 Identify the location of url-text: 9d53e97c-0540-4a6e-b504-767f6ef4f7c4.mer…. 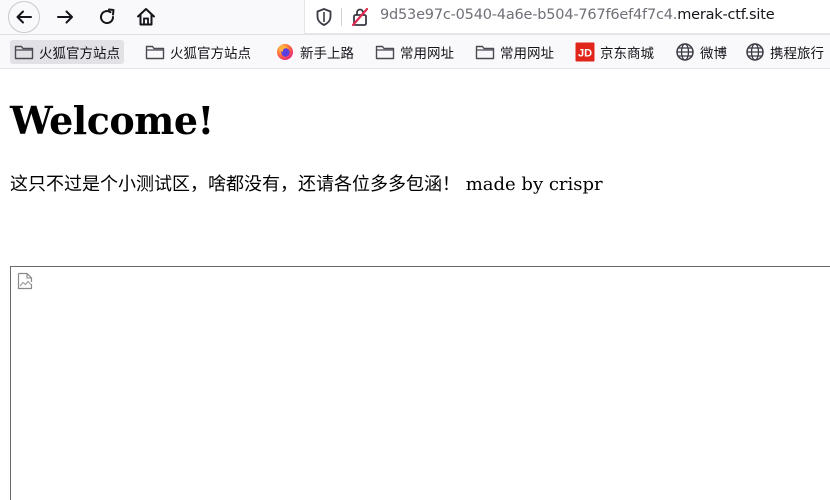
(577, 15).